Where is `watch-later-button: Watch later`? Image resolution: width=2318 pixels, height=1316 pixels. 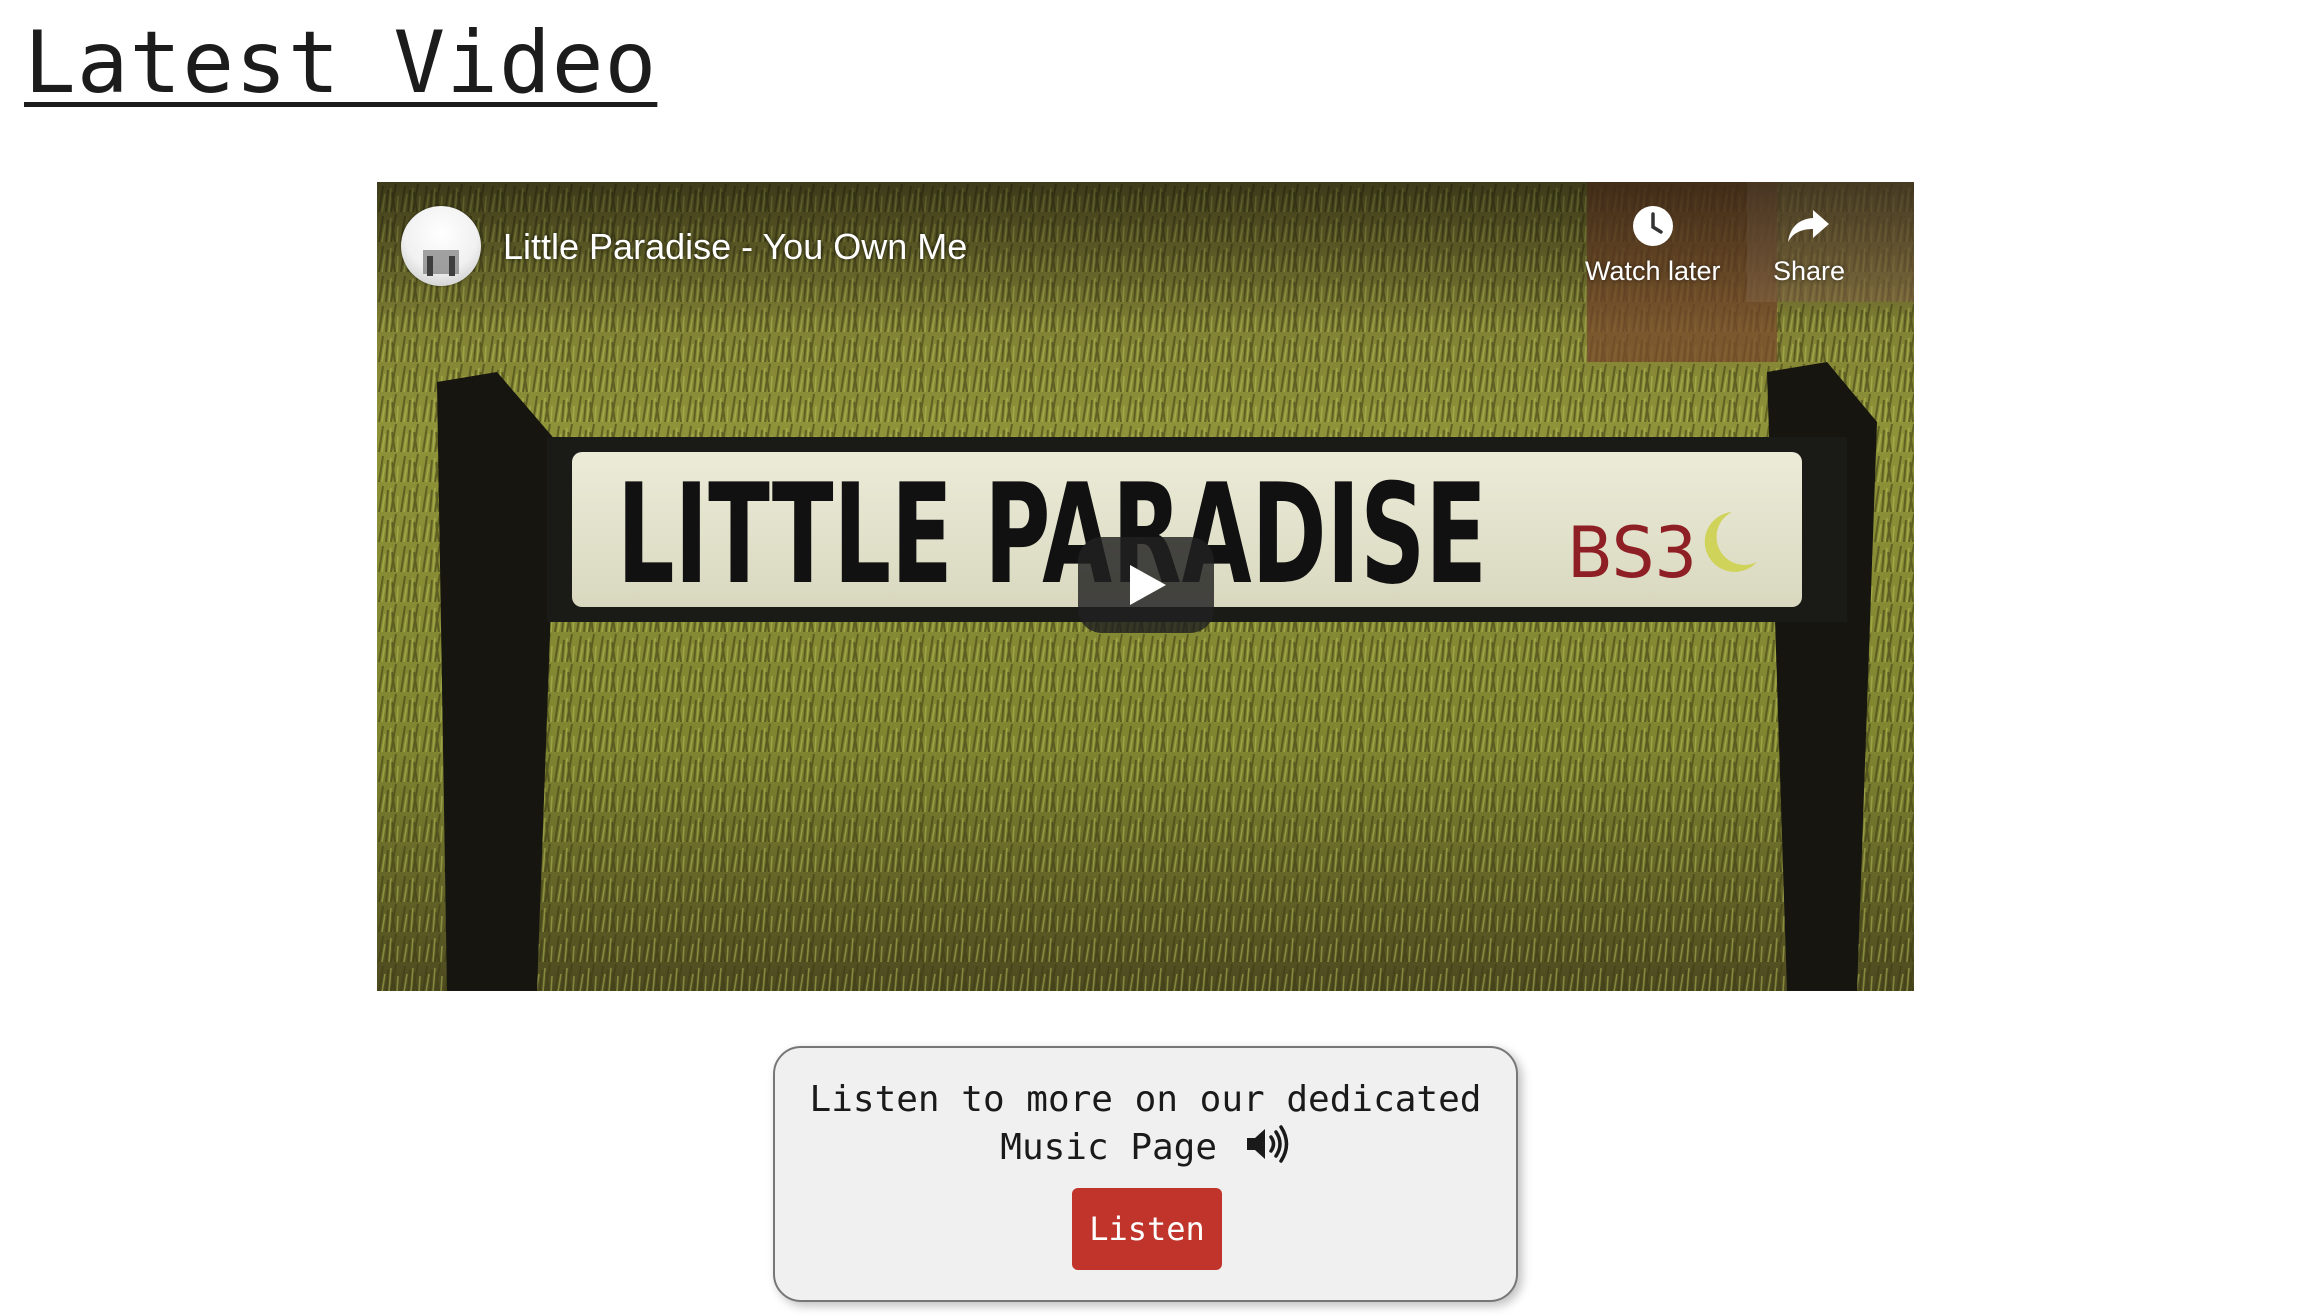 watch-later-button: Watch later is located at coordinates (1653, 245).